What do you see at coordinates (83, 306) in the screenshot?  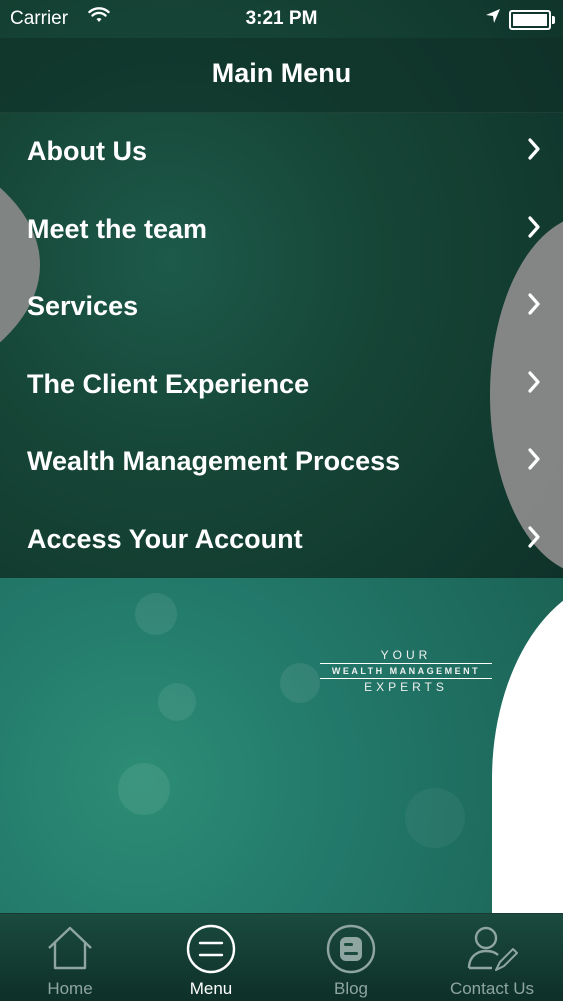 I see `menu-item-label: Services` at bounding box center [83, 306].